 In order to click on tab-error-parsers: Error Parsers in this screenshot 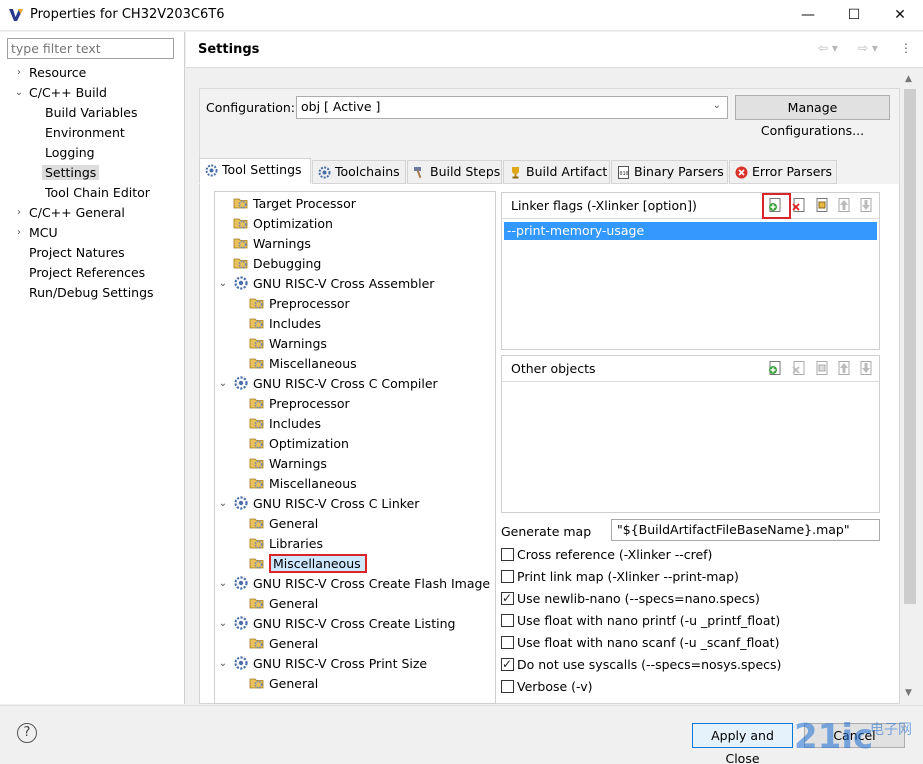, I will do `click(783, 172)`.